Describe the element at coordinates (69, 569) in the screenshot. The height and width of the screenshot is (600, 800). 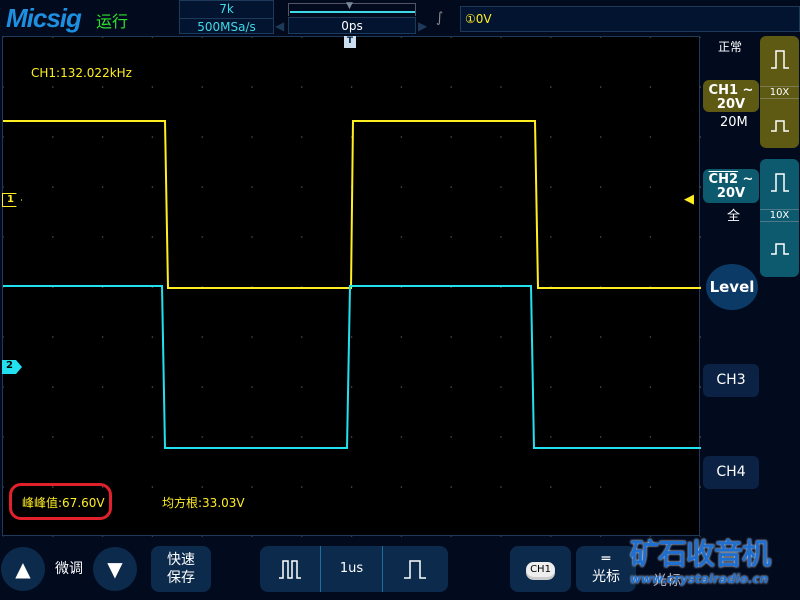
I see `fine-adjust-label: 微调` at that location.